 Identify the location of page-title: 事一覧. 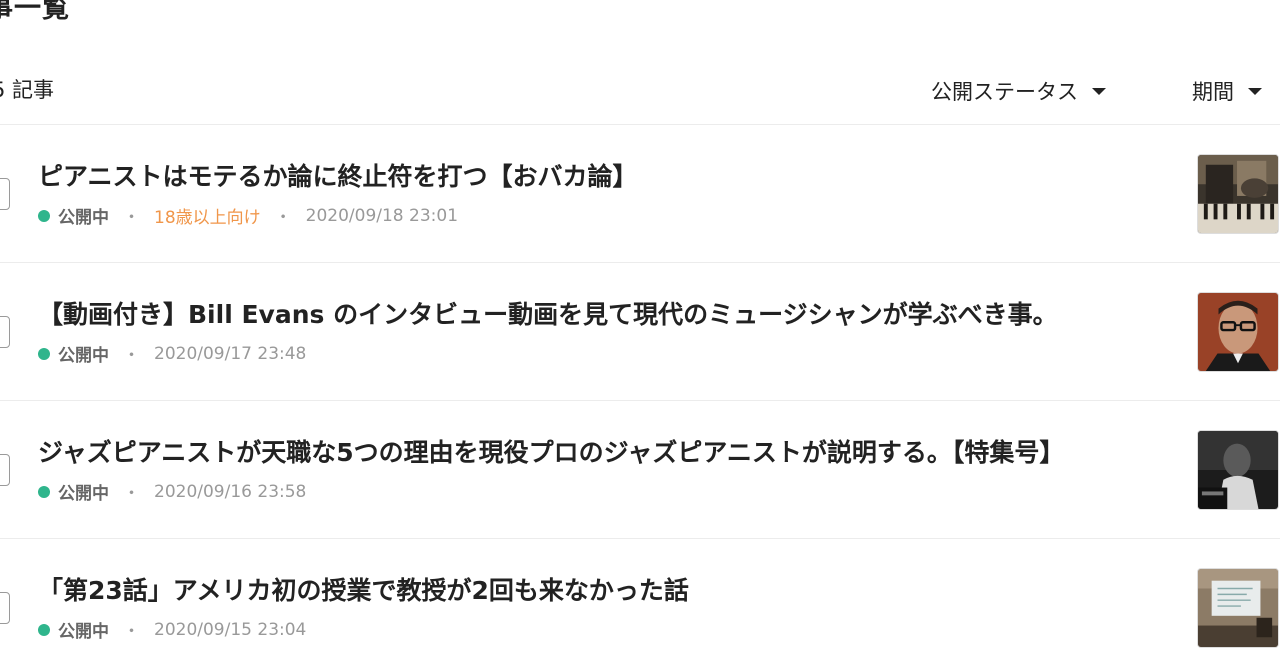
(35, 12).